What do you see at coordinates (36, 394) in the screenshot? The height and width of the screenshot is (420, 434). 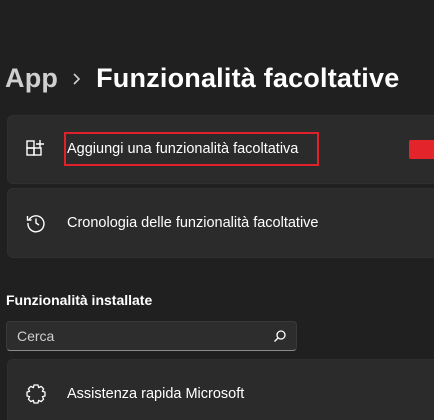 I see `gear-puzzle-icon` at bounding box center [36, 394].